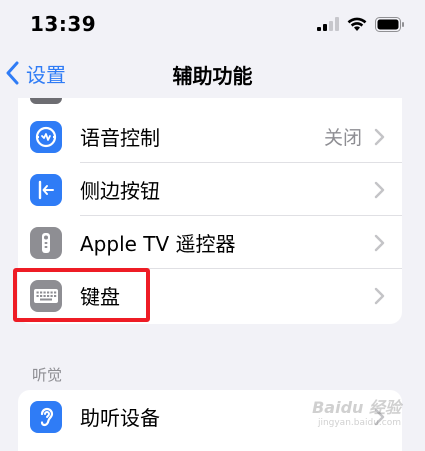 The width and height of the screenshot is (425, 451). I want to click on battery-icon, so click(389, 24).